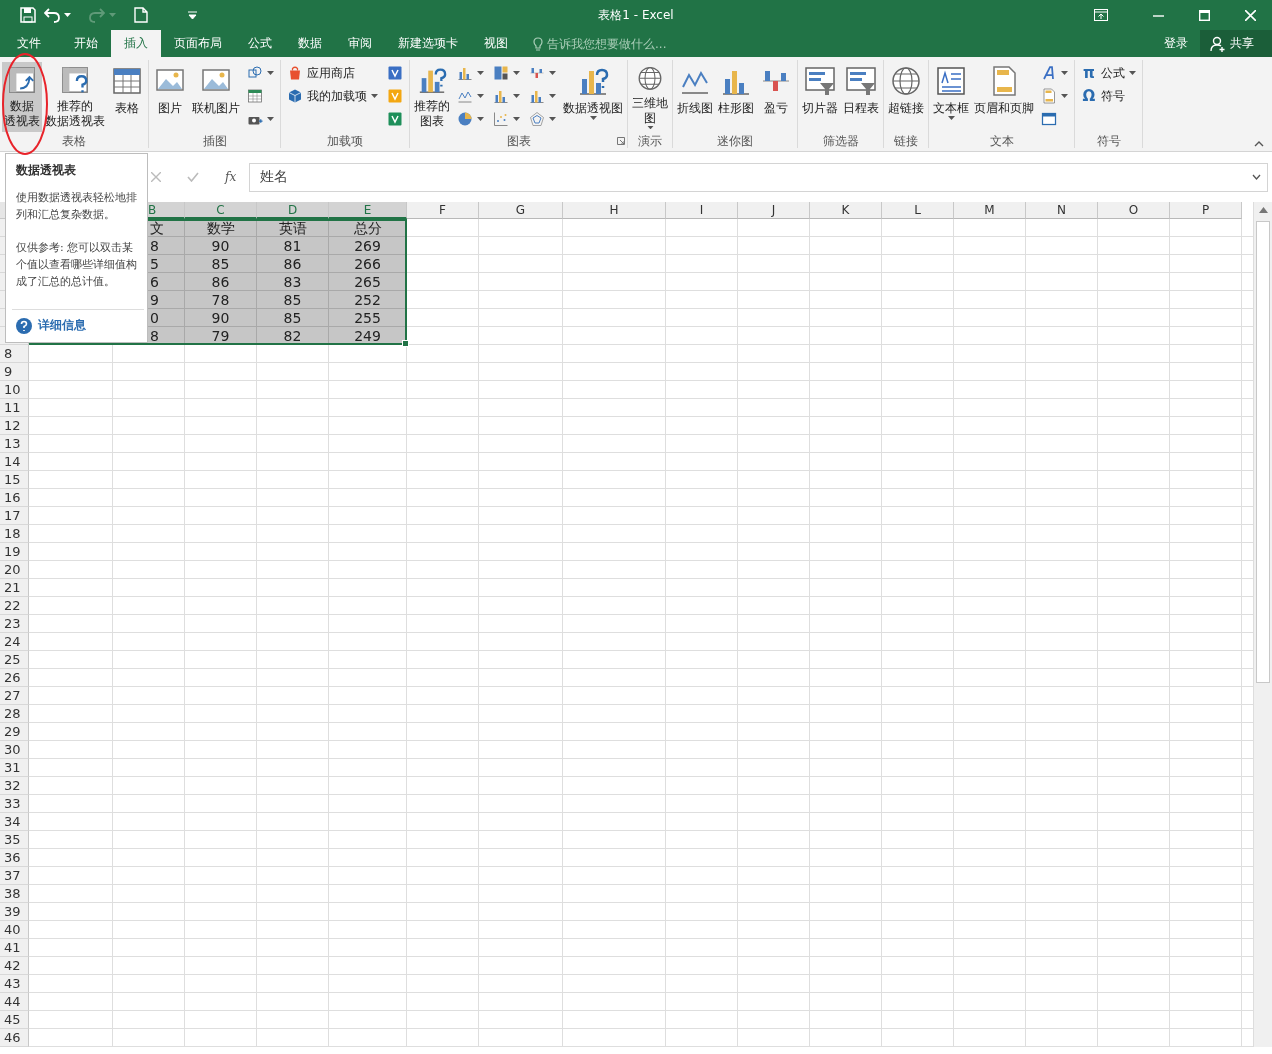 The width and height of the screenshot is (1272, 1054). Describe the element at coordinates (614, 210) in the screenshot. I see `column-header: H` at that location.